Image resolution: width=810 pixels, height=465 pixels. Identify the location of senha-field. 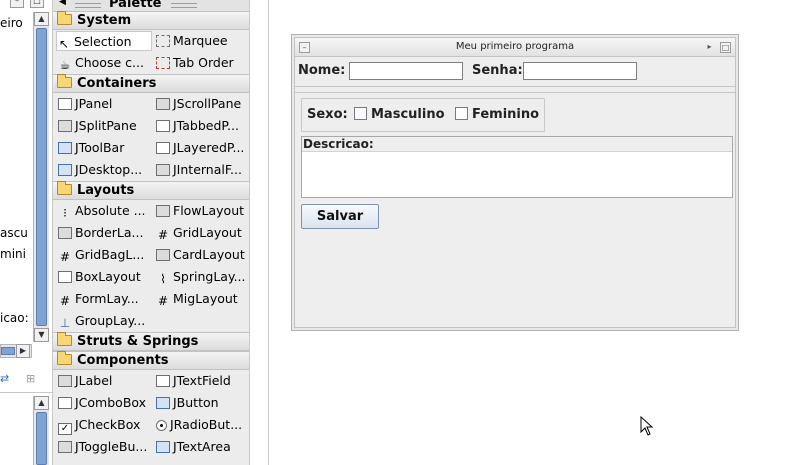
(580, 71).